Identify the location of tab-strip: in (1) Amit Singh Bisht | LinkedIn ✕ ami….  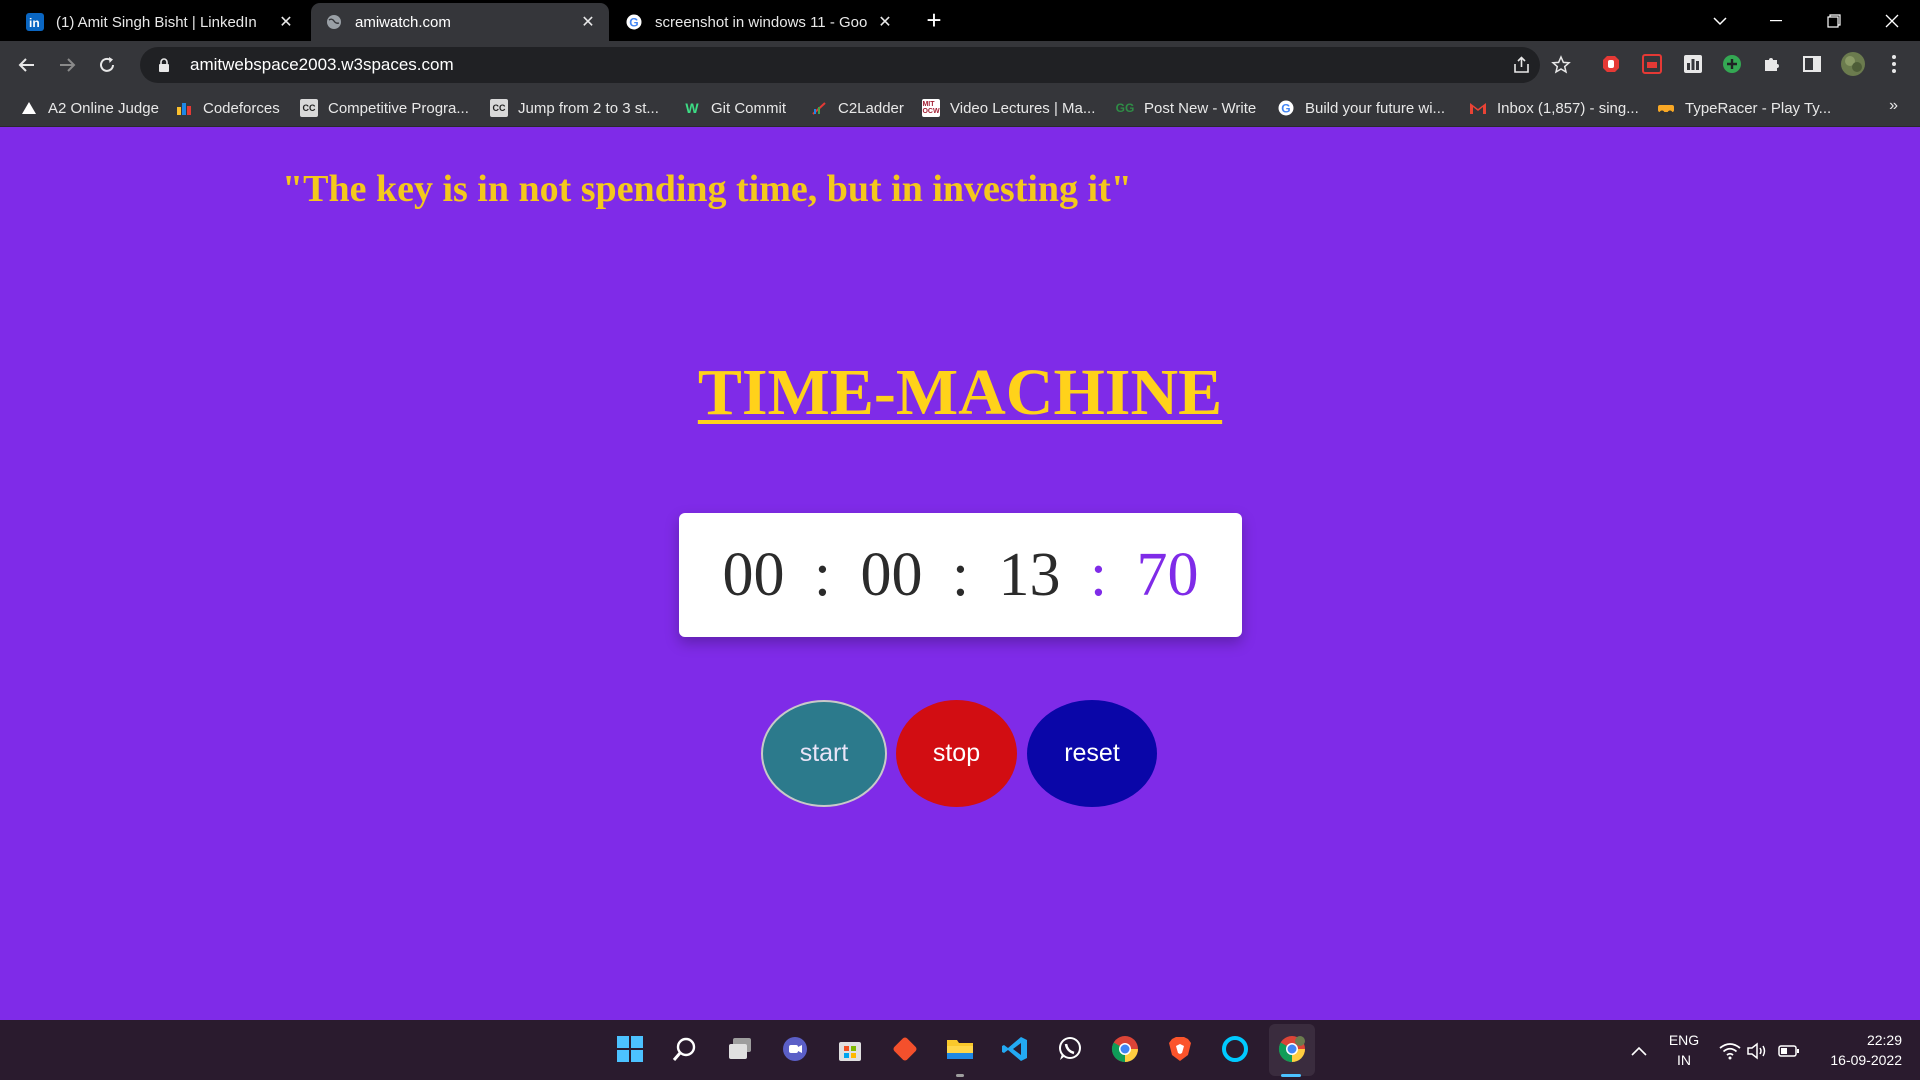
(960, 20).